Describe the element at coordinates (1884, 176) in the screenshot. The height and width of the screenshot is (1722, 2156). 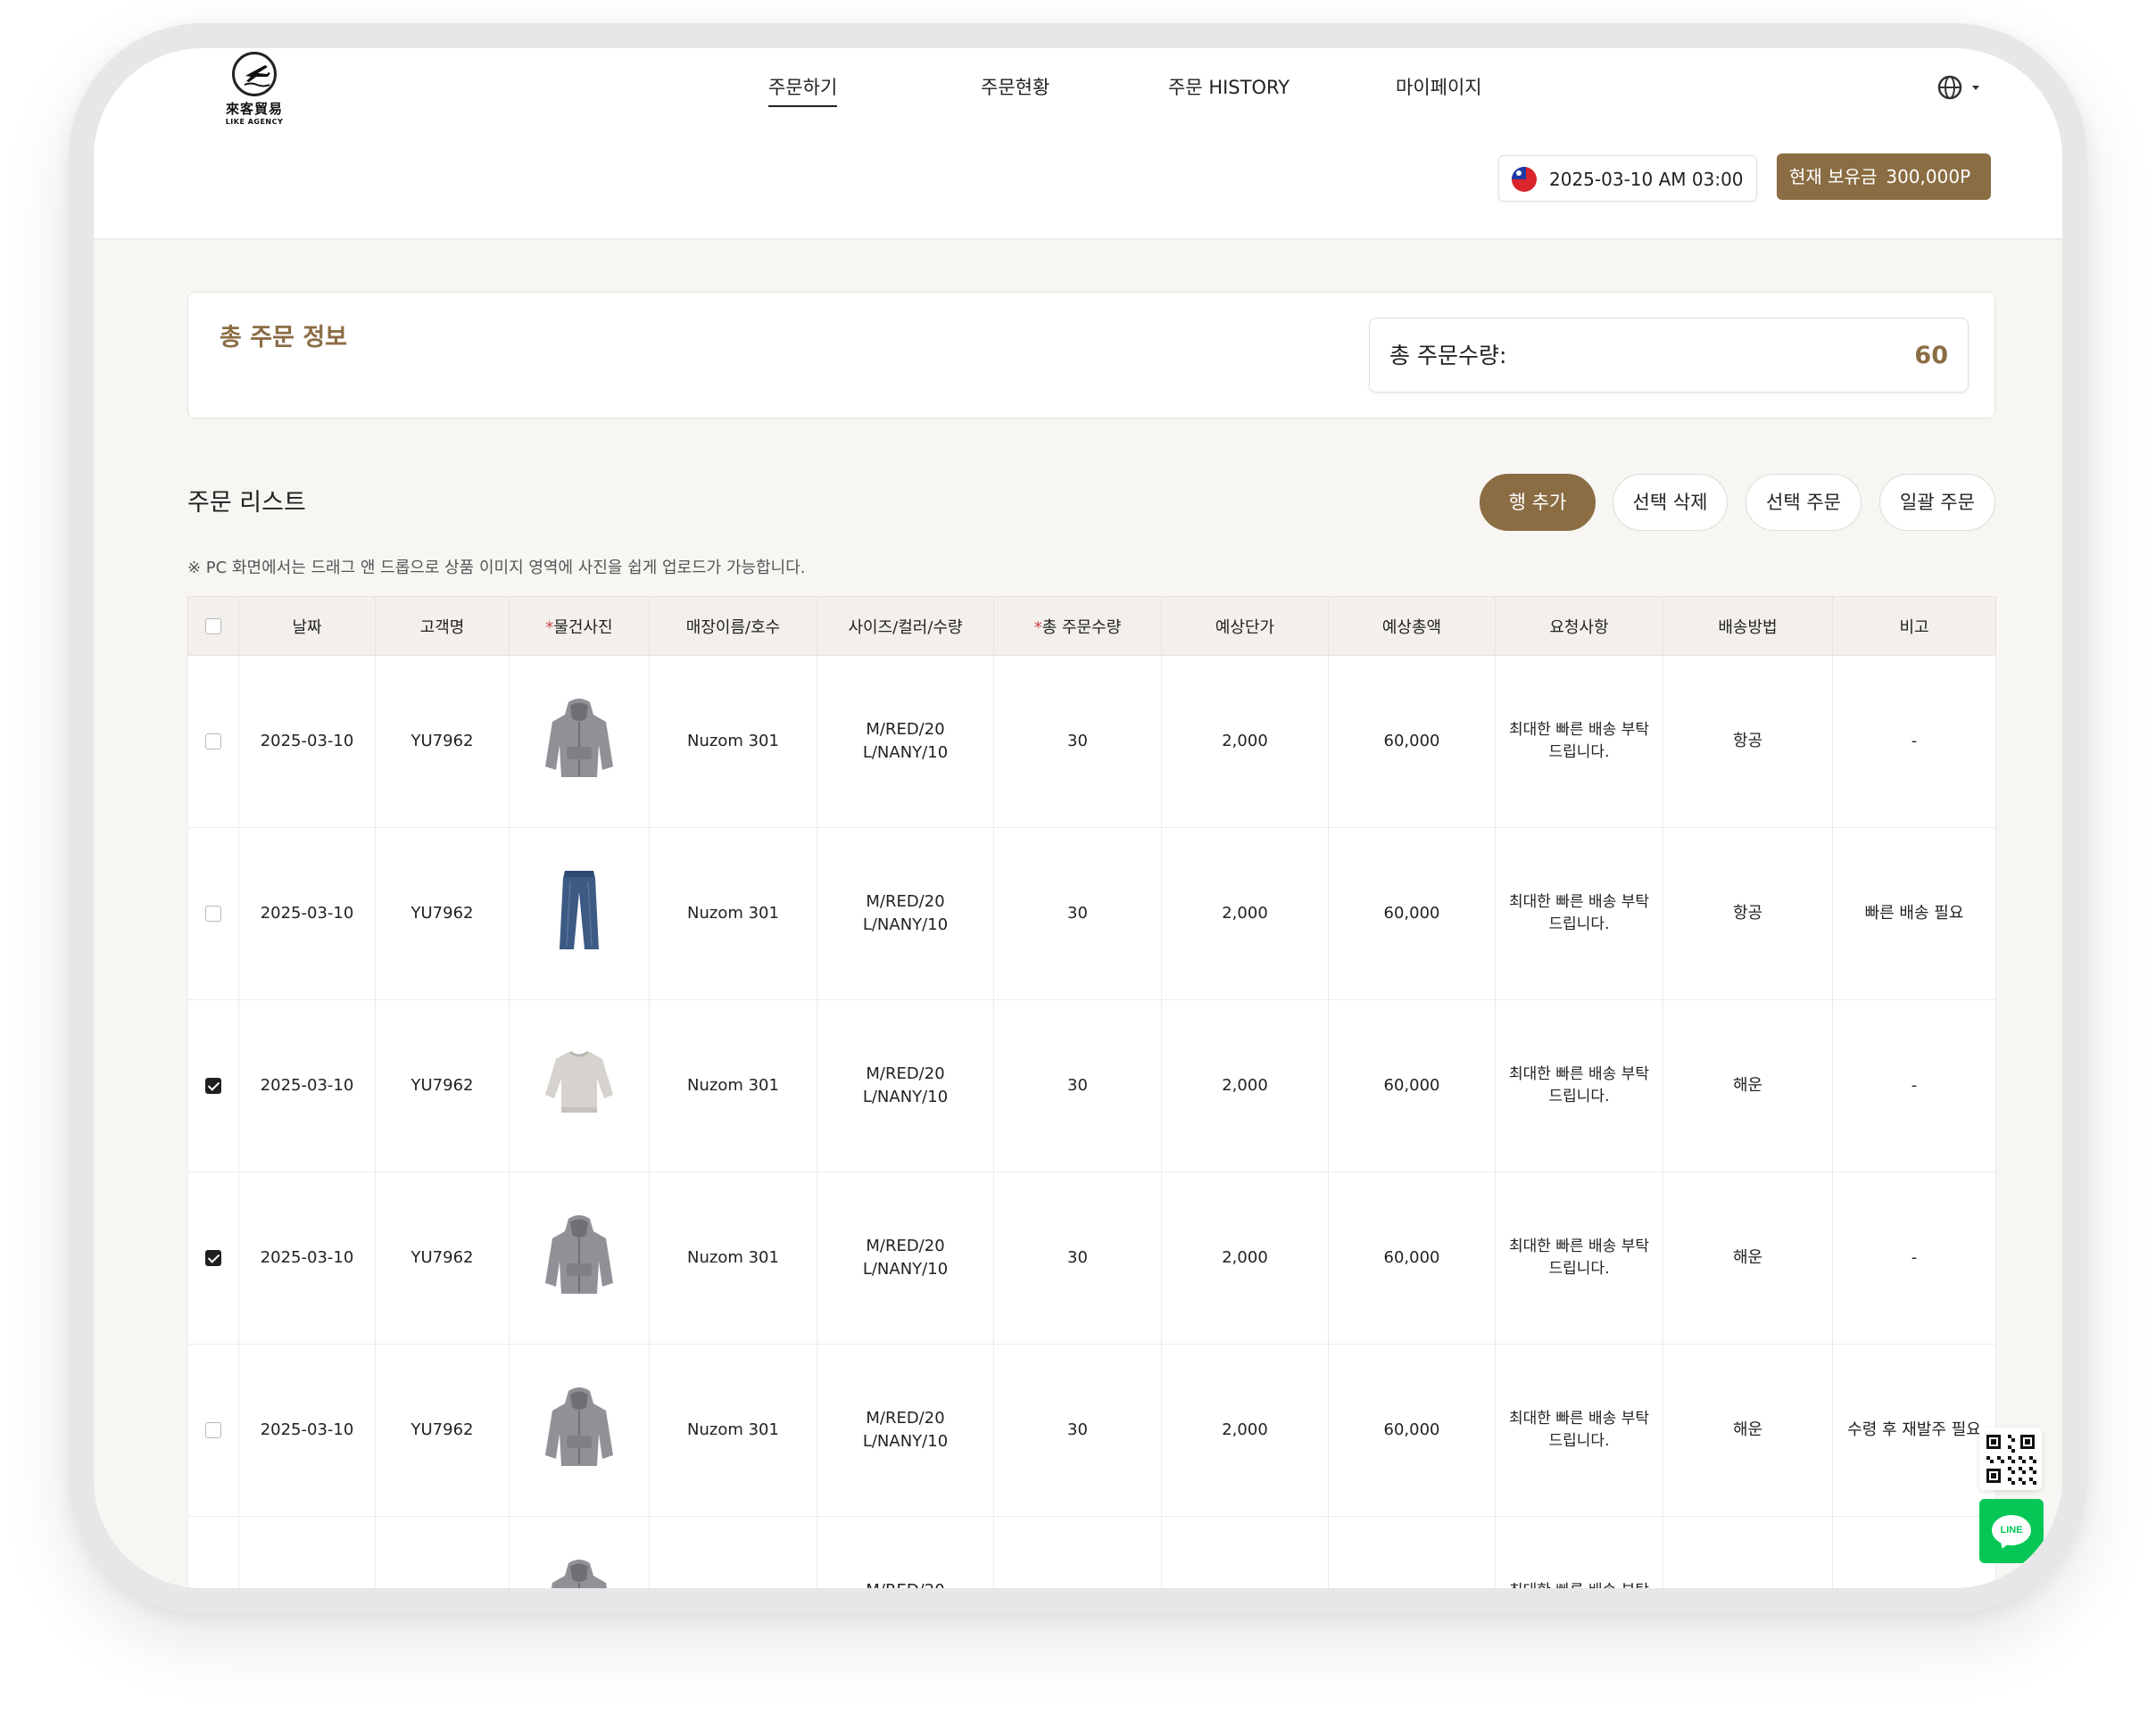
I see `balance-badge: 현재 보유금 300,000P` at that location.